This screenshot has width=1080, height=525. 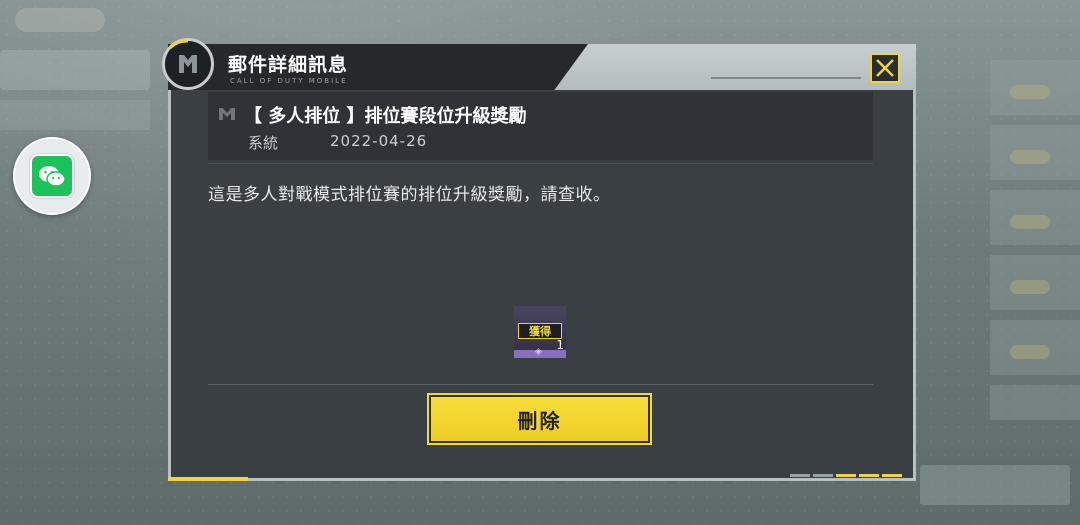 What do you see at coordinates (409, 195) in the screenshot?
I see `mail-body-text: 這是多人對戰模式排位賽的排位升級獎勵，請查收。` at bounding box center [409, 195].